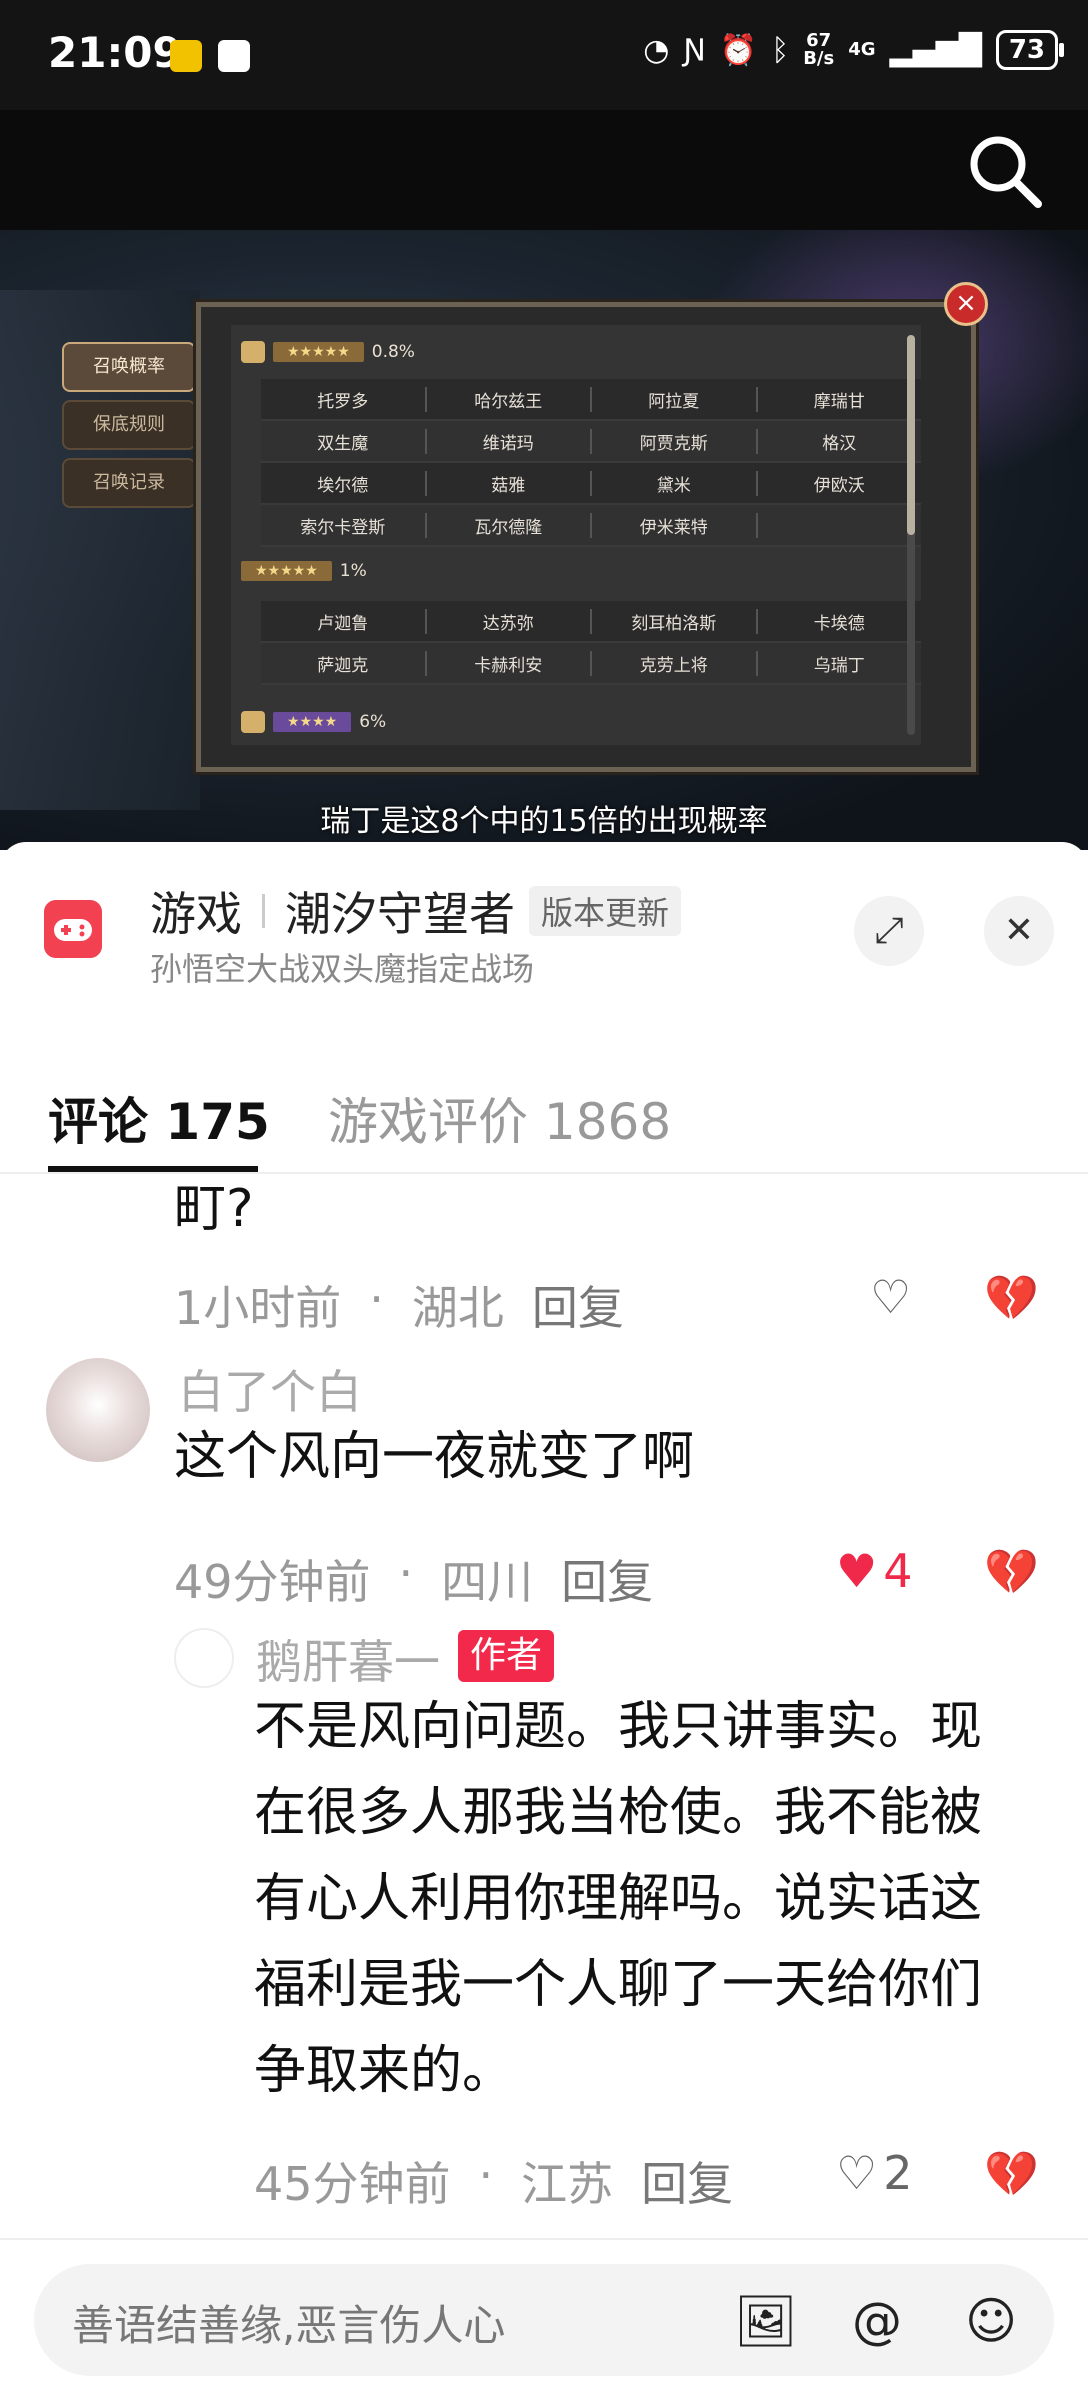  I want to click on divider, so click(263, 911).